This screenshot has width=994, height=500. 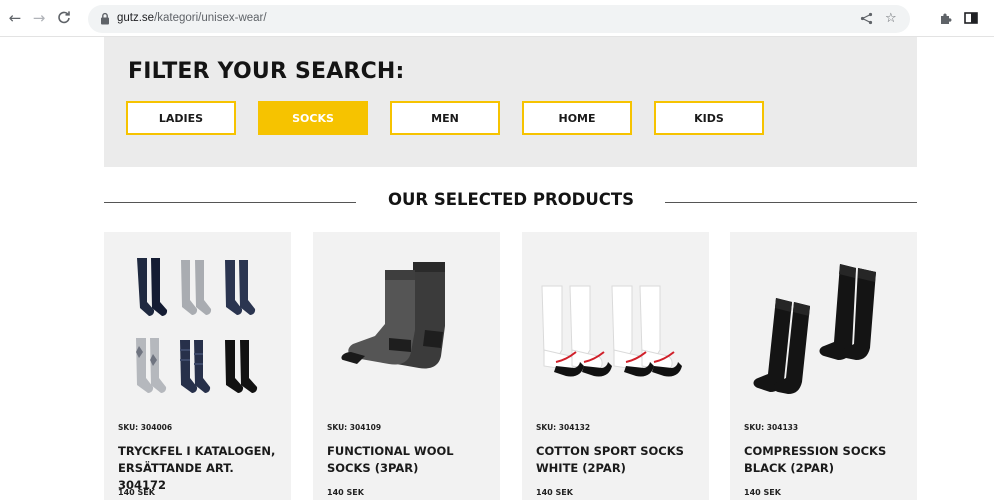 I want to click on reload-icon, so click(x=64, y=18).